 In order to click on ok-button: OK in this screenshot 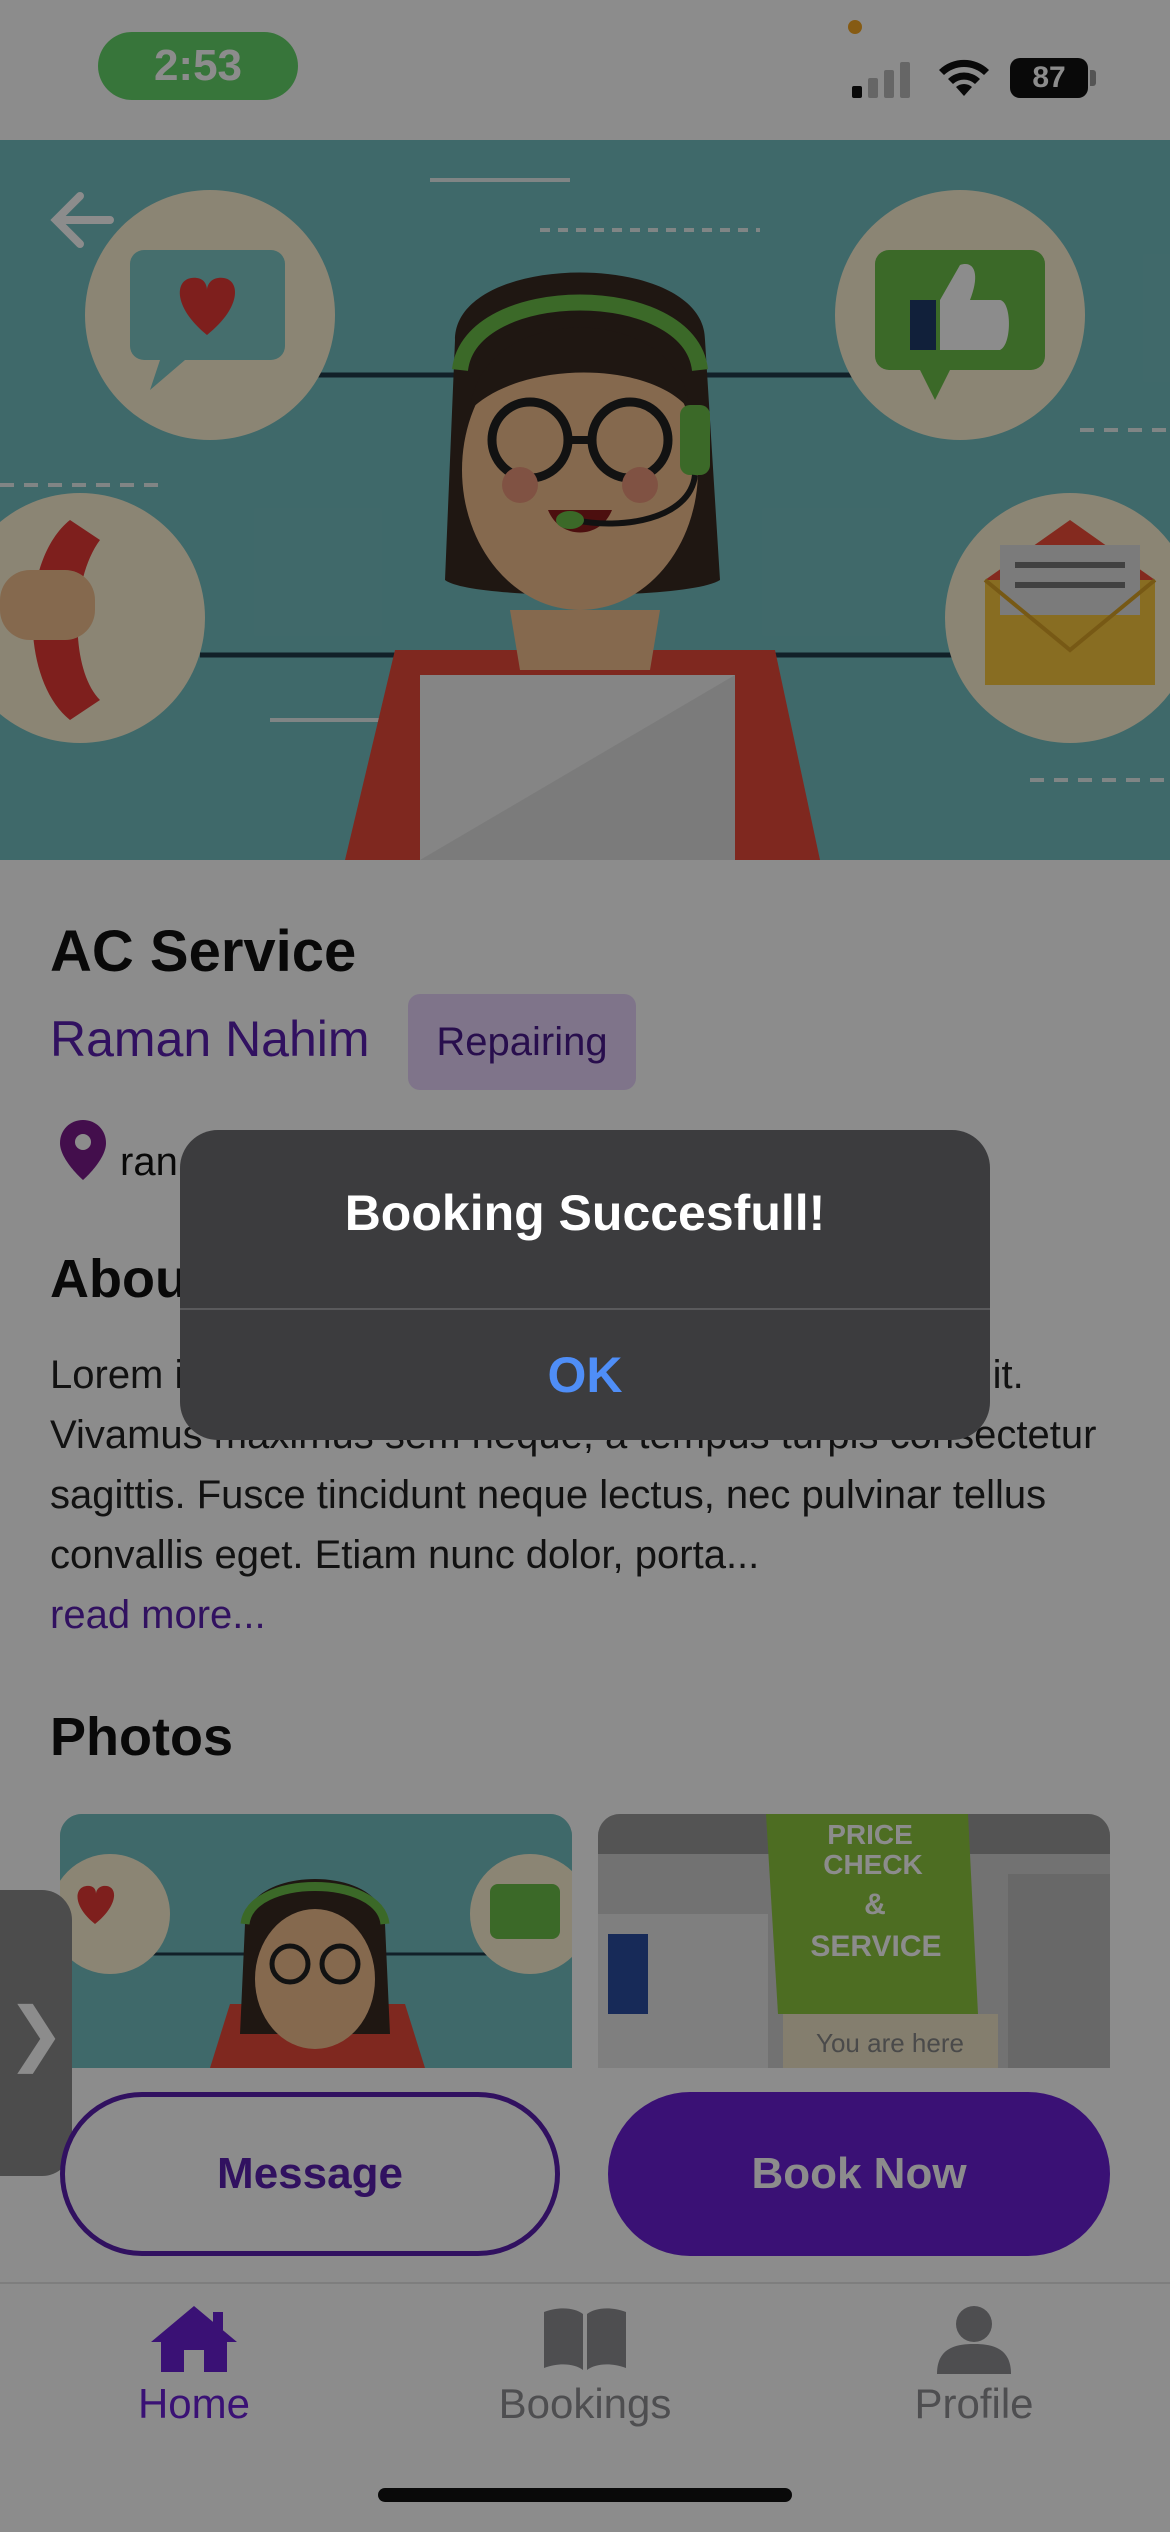, I will do `click(585, 1375)`.